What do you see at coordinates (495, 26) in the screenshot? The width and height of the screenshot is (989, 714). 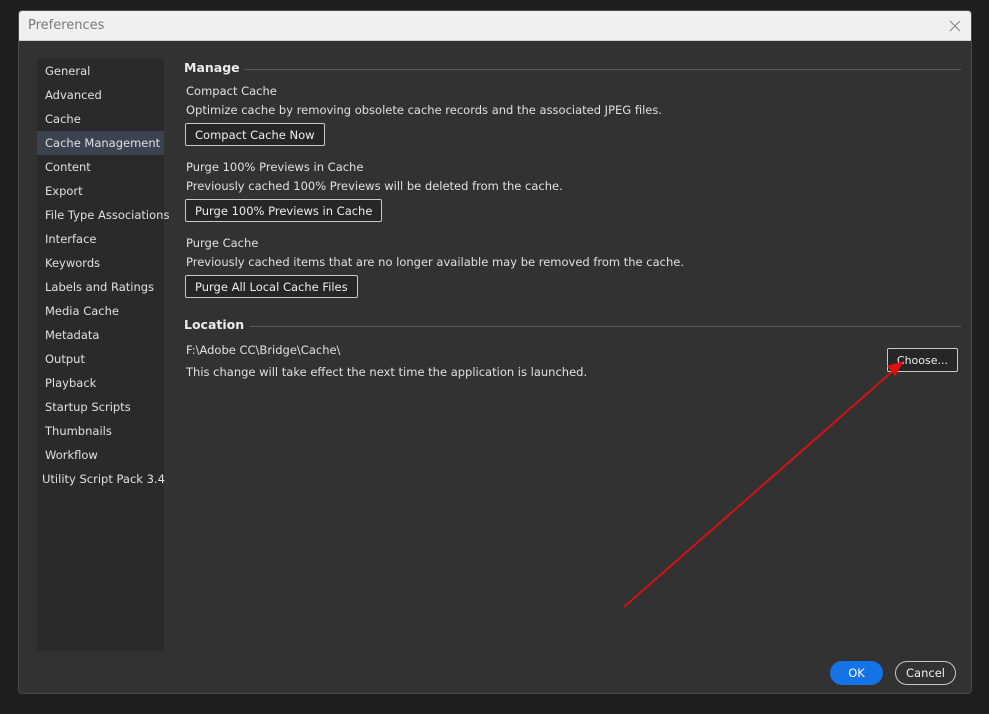 I see `title-bar: Preferences` at bounding box center [495, 26].